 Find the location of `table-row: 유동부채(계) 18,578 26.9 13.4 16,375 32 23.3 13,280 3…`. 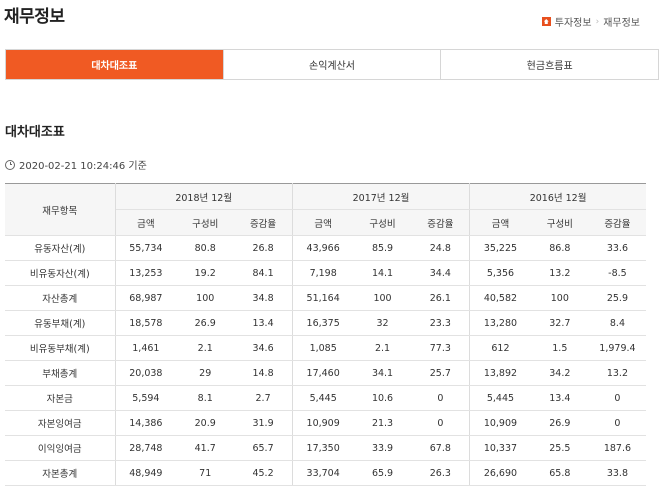

table-row: 유동부채(계) 18,578 26.9 13.4 16,375 32 23.3 13,280 3… is located at coordinates (325, 323).